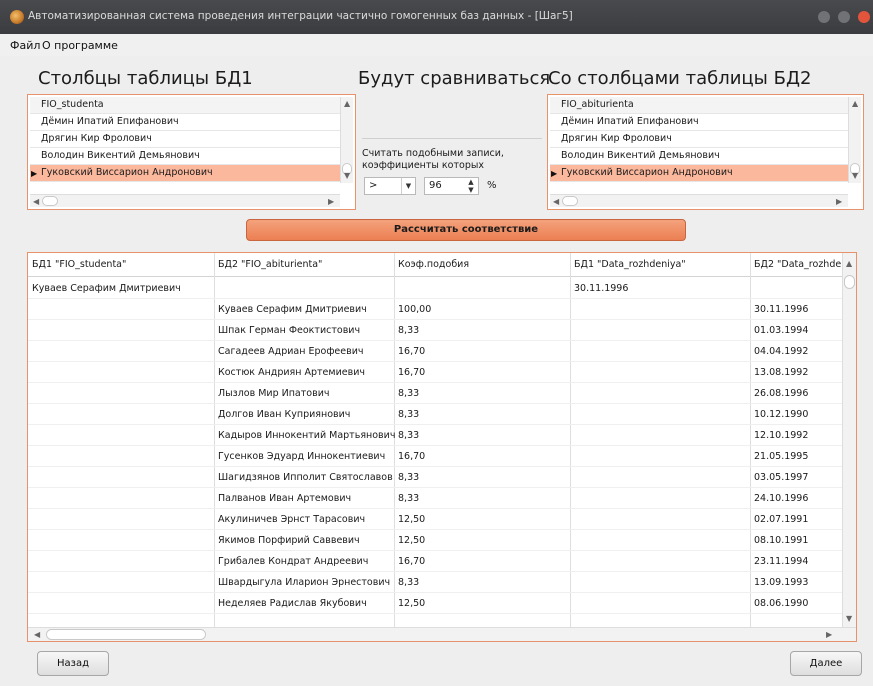  Describe the element at coordinates (436, 288) in the screenshot. I see `table-row: Куваев Серафим Дмитриевич 30.11.1996` at that location.